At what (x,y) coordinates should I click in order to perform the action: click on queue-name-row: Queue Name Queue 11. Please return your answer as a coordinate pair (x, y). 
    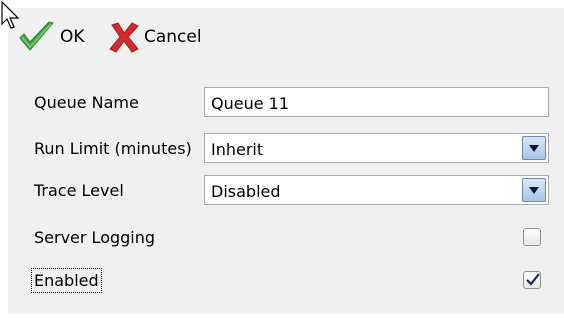
    Looking at the image, I should click on (286, 103).